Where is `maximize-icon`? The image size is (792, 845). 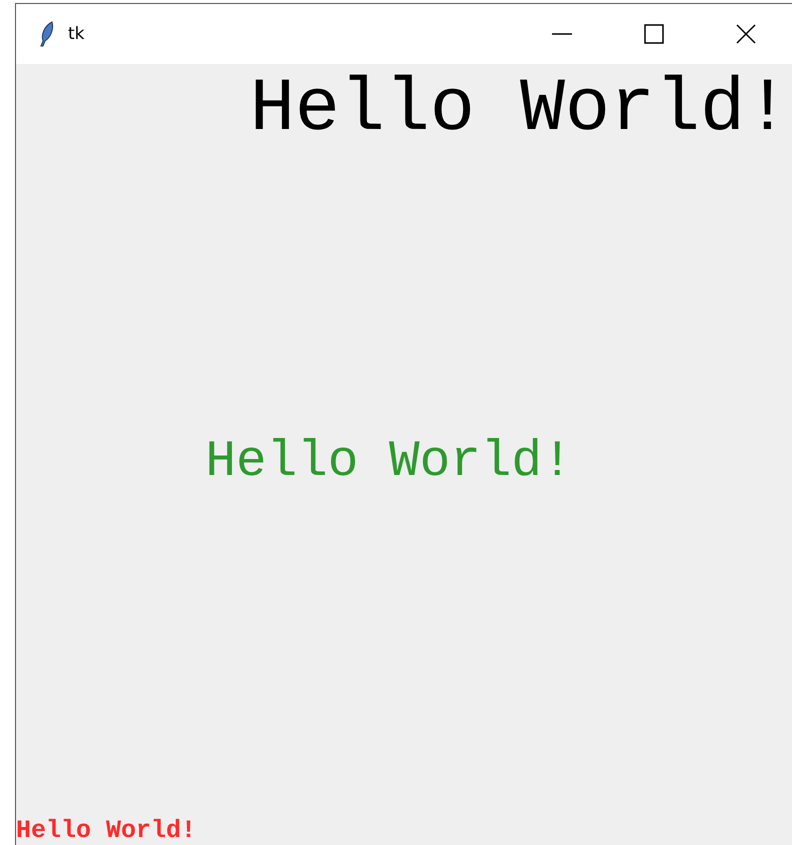 maximize-icon is located at coordinates (654, 34).